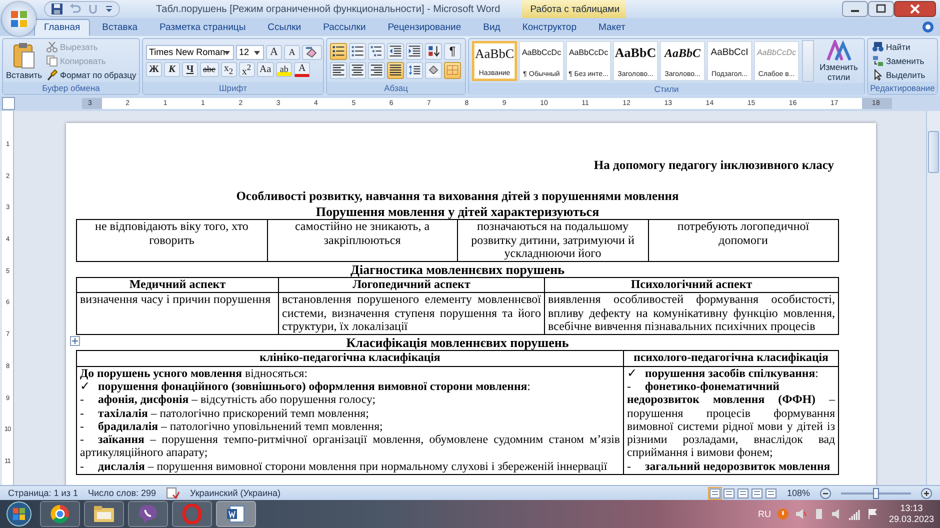 The width and height of the screenshot is (940, 528). I want to click on table-cell: потребують логопедичної допомоги, so click(743, 241).